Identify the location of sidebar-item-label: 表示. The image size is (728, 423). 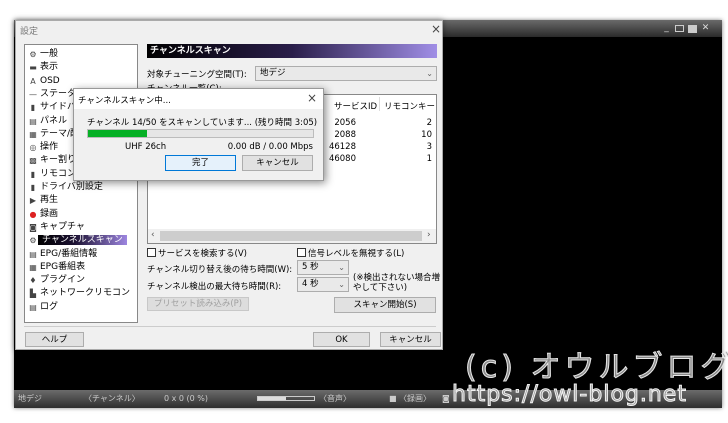
(49, 67).